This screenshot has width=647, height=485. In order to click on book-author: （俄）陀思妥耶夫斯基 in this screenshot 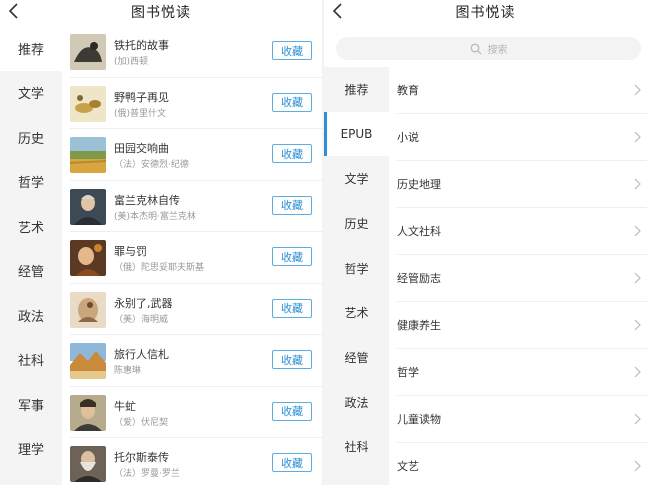, I will do `click(159, 268)`.